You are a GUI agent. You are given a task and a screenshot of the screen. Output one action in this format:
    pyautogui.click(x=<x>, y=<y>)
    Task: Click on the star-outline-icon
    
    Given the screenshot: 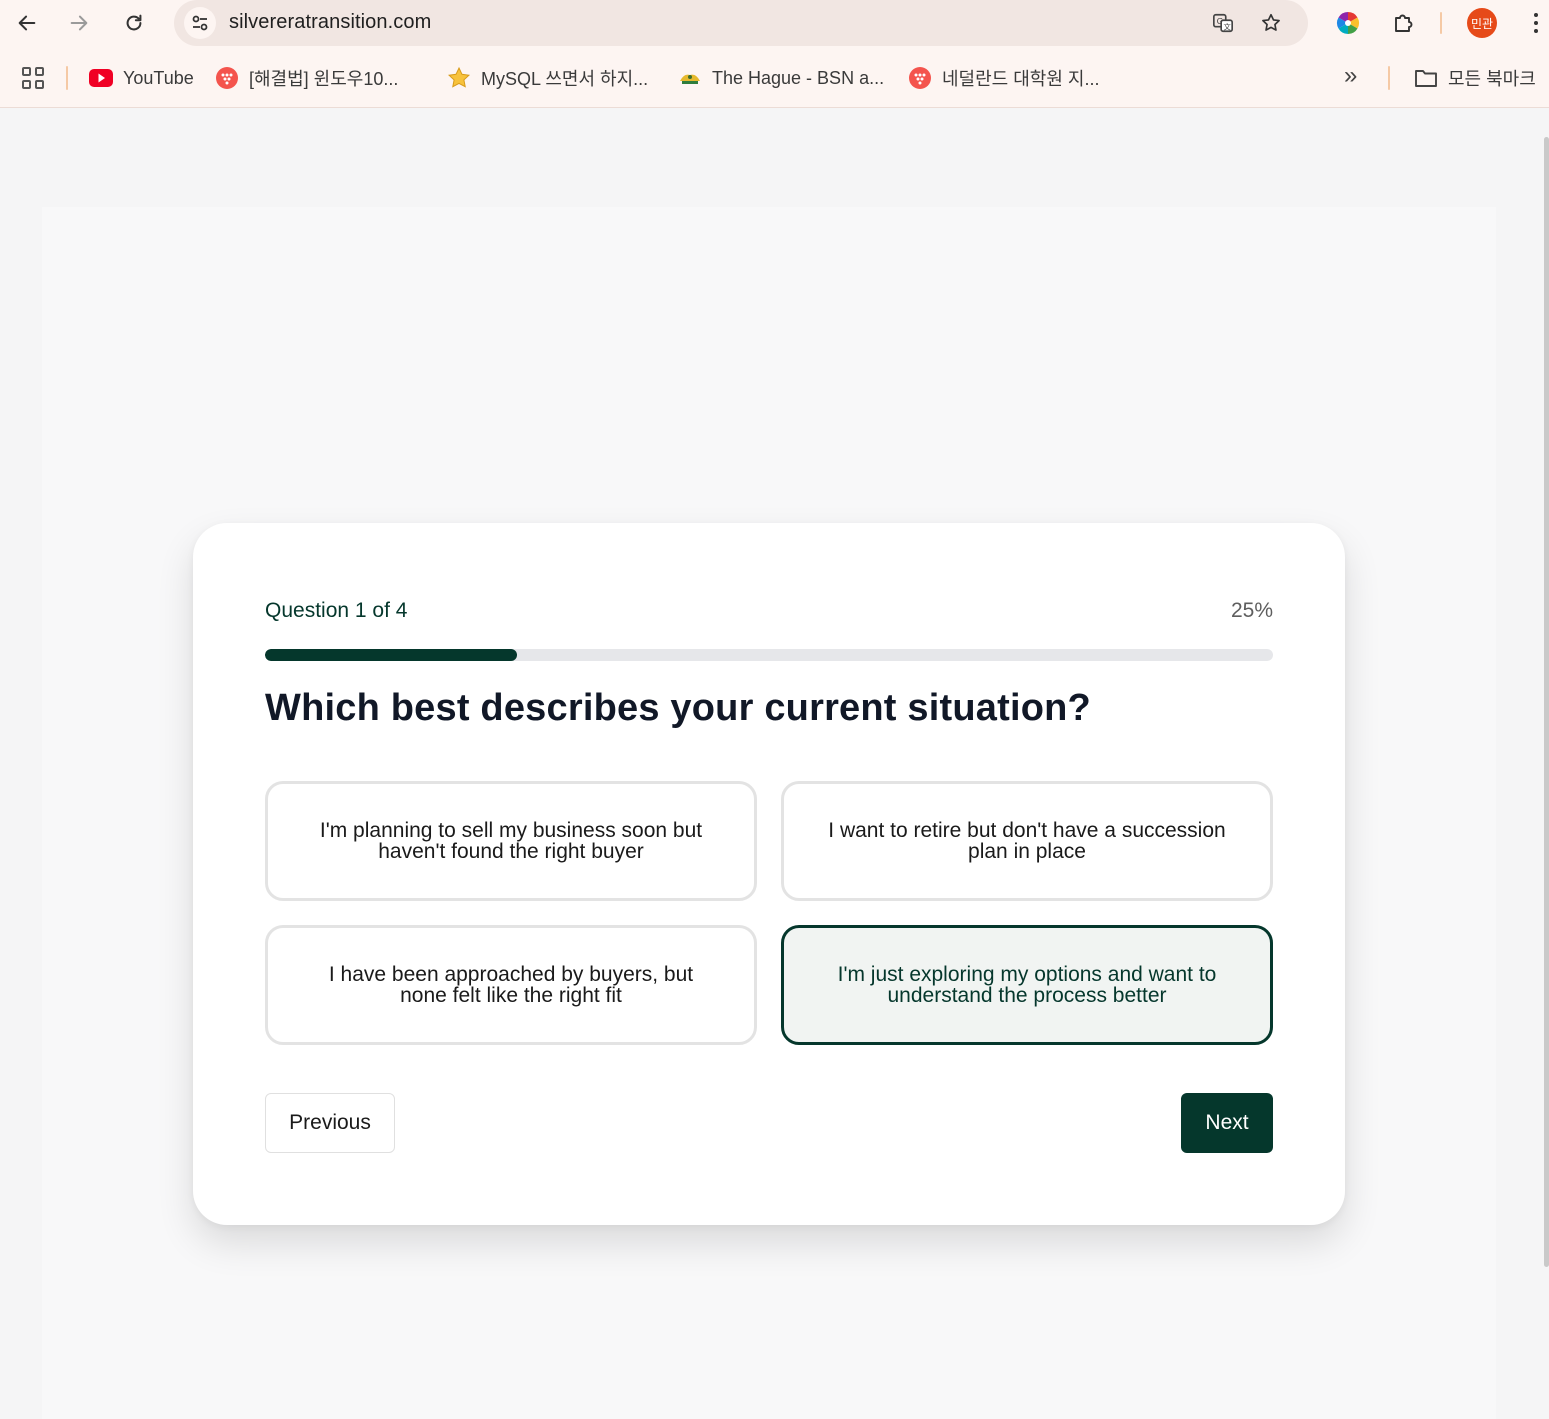 What is the action you would take?
    pyautogui.click(x=1271, y=22)
    